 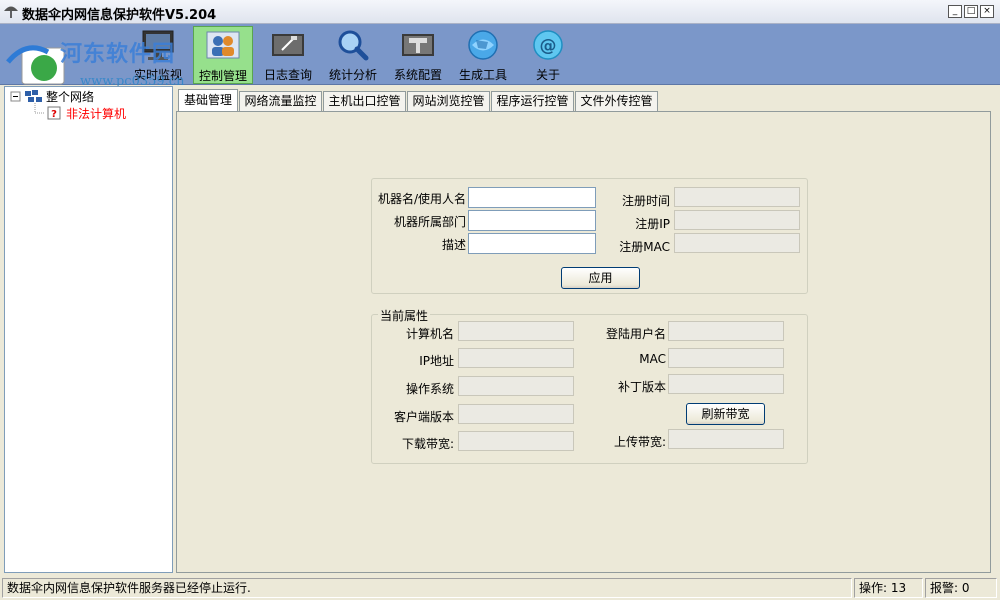 I want to click on ip-address-field, so click(x=516, y=358).